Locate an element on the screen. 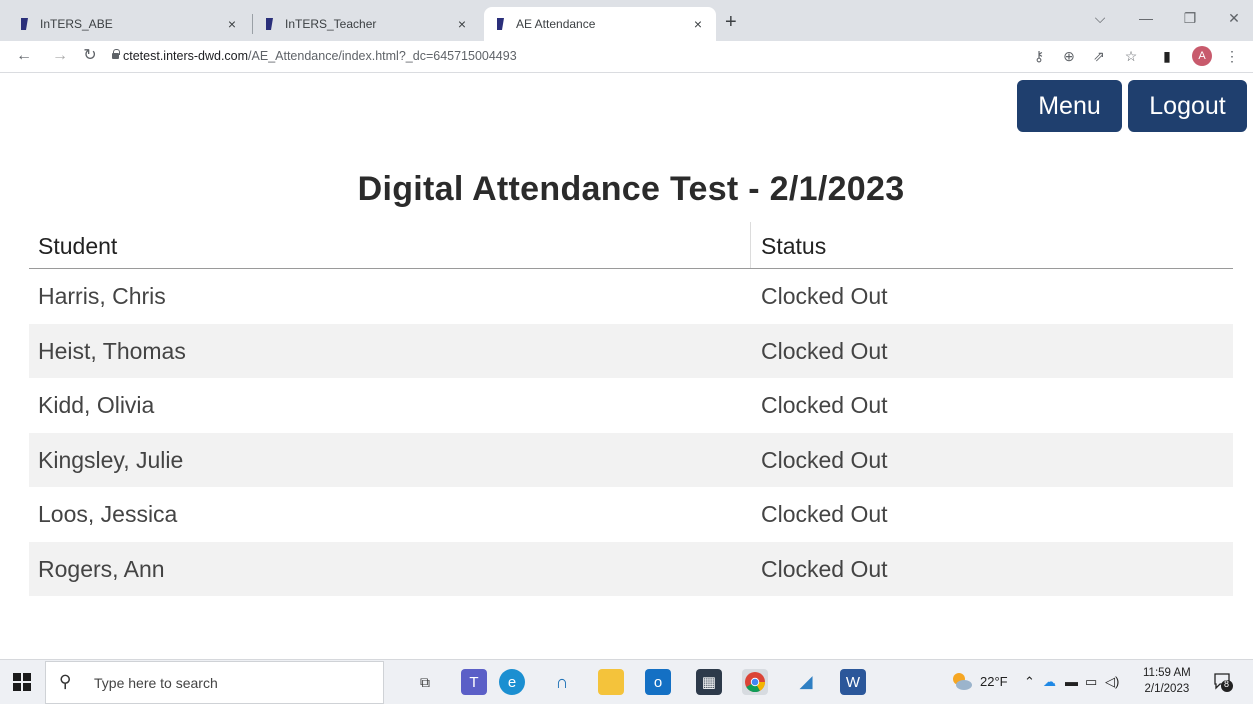  chrome-logo-icon is located at coordinates (755, 682).